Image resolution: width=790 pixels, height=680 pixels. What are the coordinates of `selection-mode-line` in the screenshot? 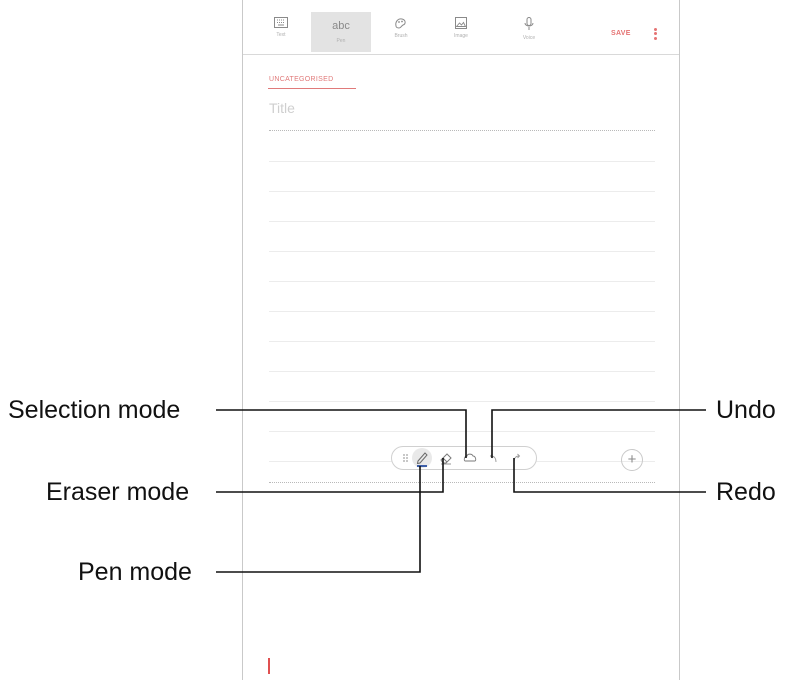 It's located at (341, 433).